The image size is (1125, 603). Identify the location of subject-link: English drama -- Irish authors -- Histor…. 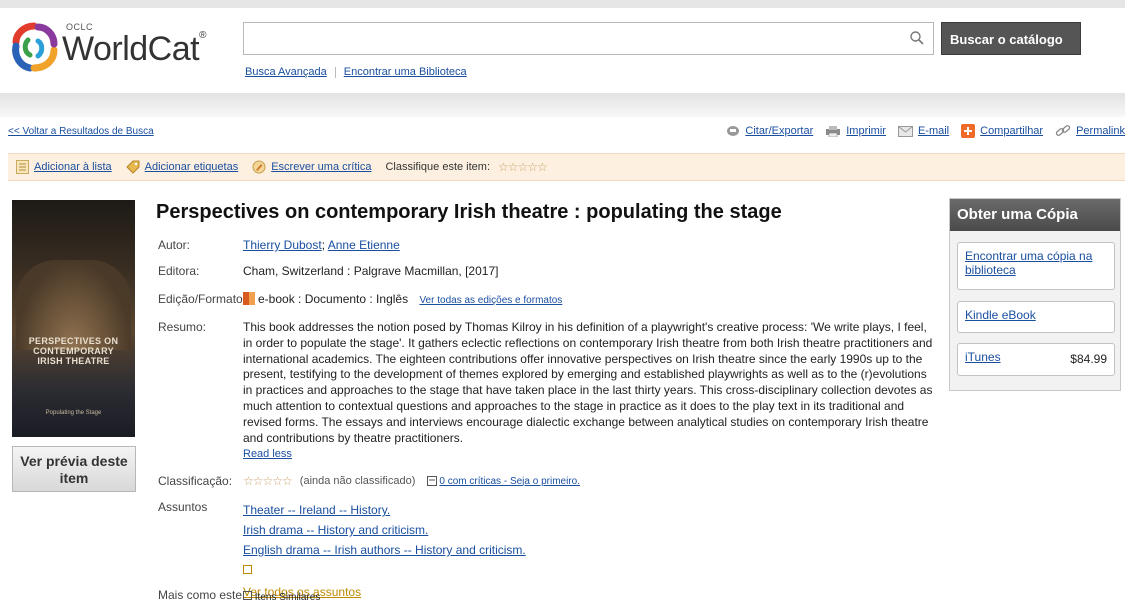
(384, 550).